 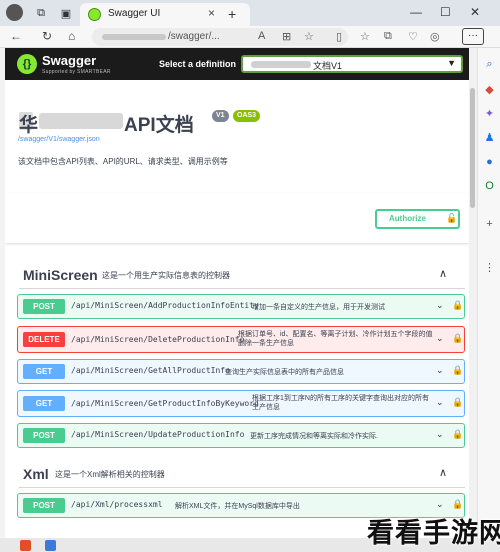 What do you see at coordinates (340, 403) in the screenshot?
I see `operation-summary: 根据工序1到工序N的所有工序的关键字查询出对应的所有生产信息` at bounding box center [340, 403].